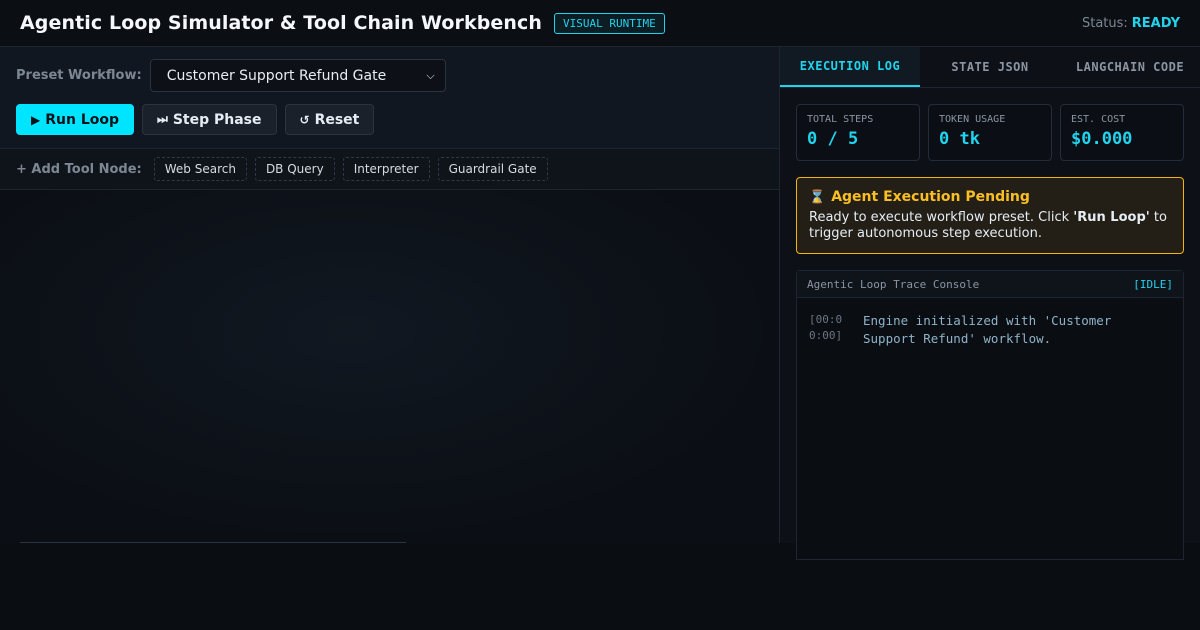 The height and width of the screenshot is (630, 1200). What do you see at coordinates (833, 139) in the screenshot?
I see `metric-value: 0 / 5` at bounding box center [833, 139].